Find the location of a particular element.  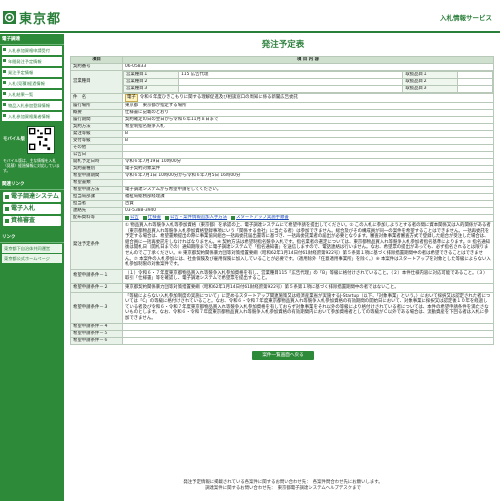

item-key: 取扱品目１ is located at coordinates (430, 75).